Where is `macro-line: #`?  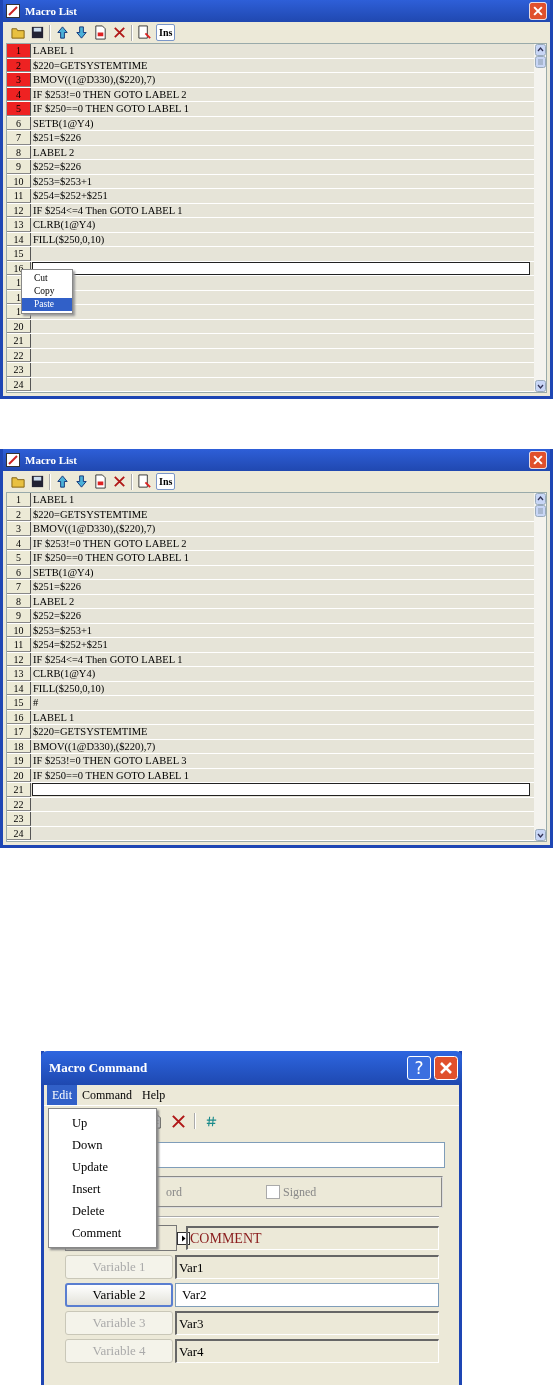 macro-line: # is located at coordinates (35, 703).